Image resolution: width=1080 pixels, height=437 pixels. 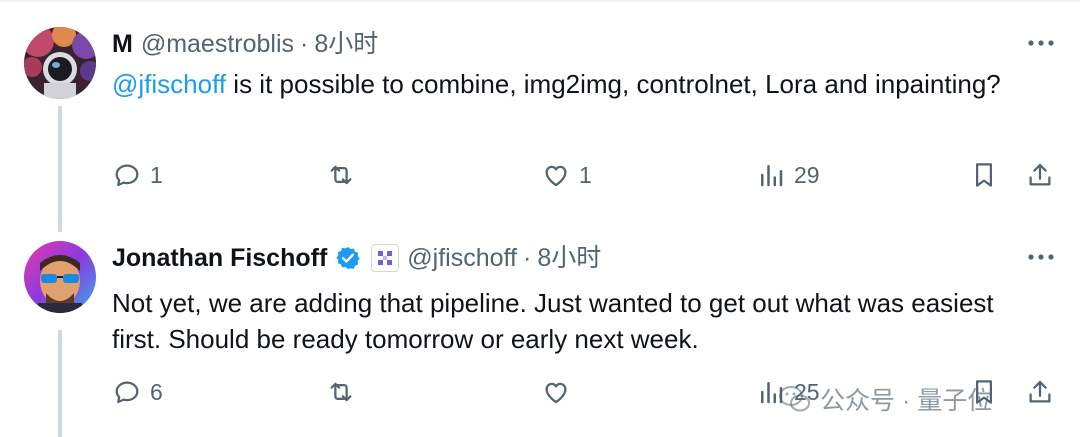 I want to click on author-name: Jonathan Fischoff, so click(x=219, y=258).